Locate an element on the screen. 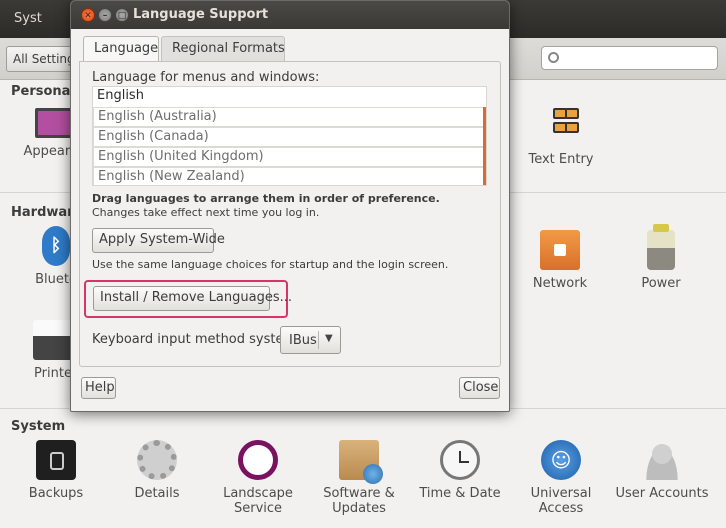  all-settings-button: All Settings is located at coordinates (41, 59).